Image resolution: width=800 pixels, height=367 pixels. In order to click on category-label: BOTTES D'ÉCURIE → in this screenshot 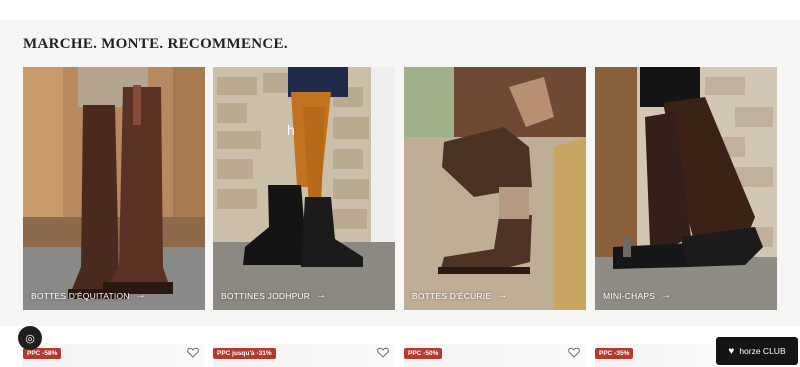, I will do `click(459, 295)`.